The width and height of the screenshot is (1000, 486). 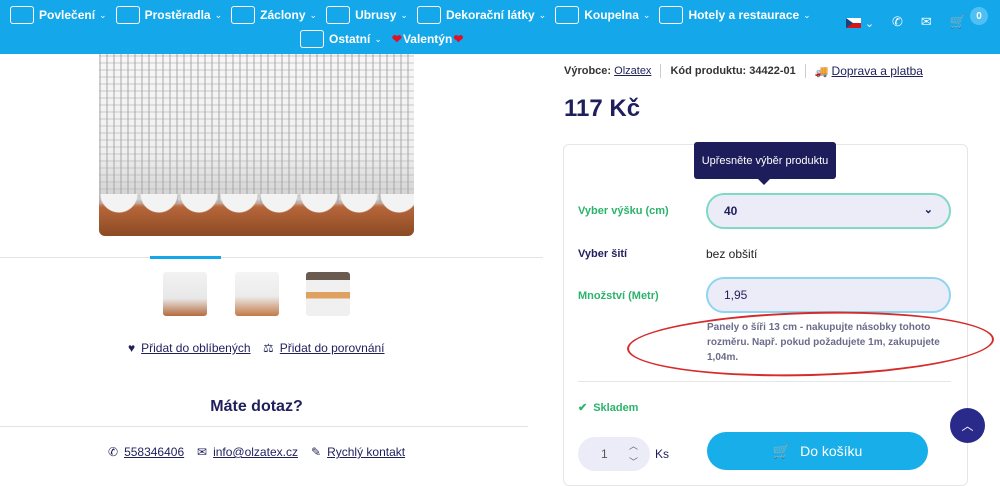 I want to click on scroll-to-top-button: ︿, so click(x=967, y=425).